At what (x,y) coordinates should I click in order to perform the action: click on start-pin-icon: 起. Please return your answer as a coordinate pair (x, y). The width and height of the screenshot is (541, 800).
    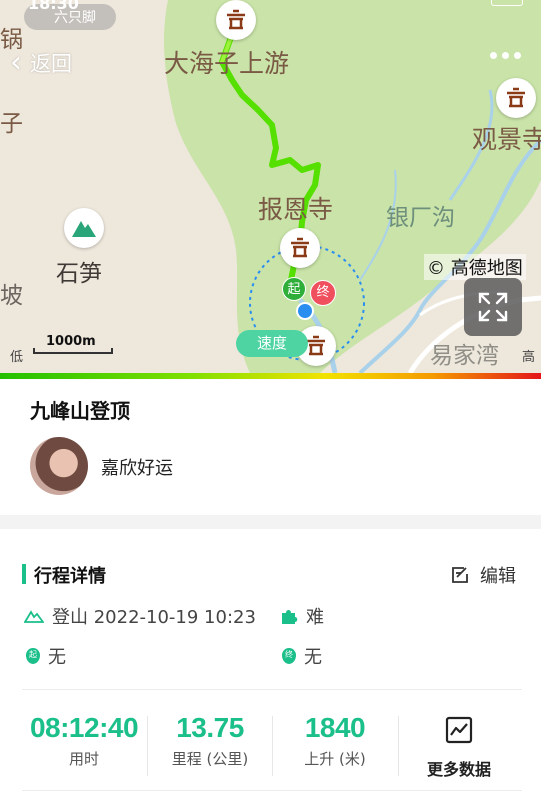
    Looking at the image, I should click on (33, 656).